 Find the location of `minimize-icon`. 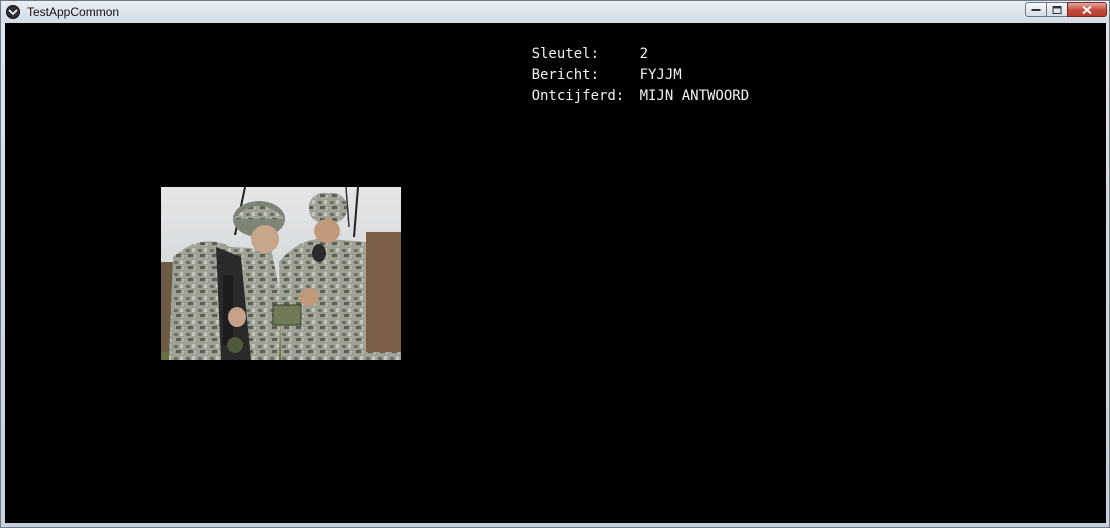

minimize-icon is located at coordinates (1036, 9).